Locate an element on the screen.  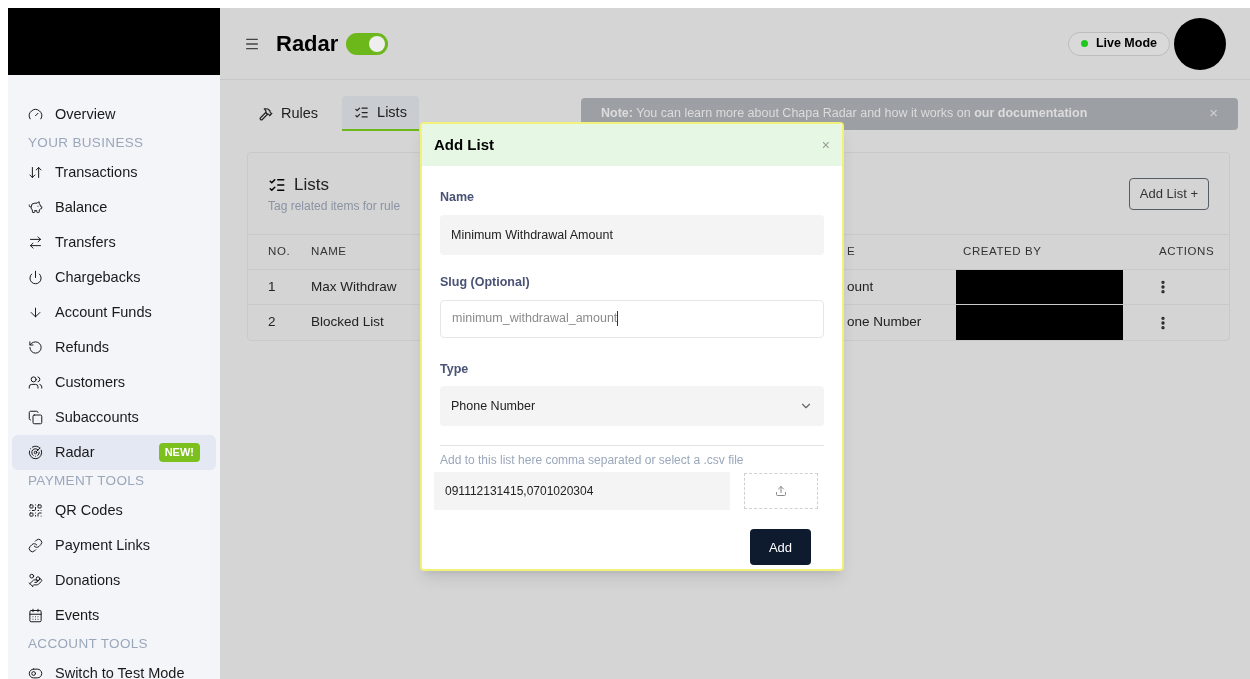
section-heading: ACCOUNT TOOLS is located at coordinates (88, 644).